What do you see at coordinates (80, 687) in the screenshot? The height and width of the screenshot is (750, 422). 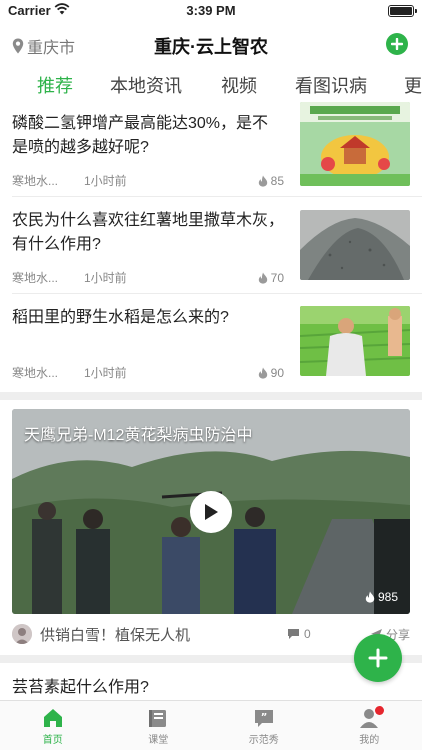 I see `article-title: 芸苔素起什么作用?` at bounding box center [80, 687].